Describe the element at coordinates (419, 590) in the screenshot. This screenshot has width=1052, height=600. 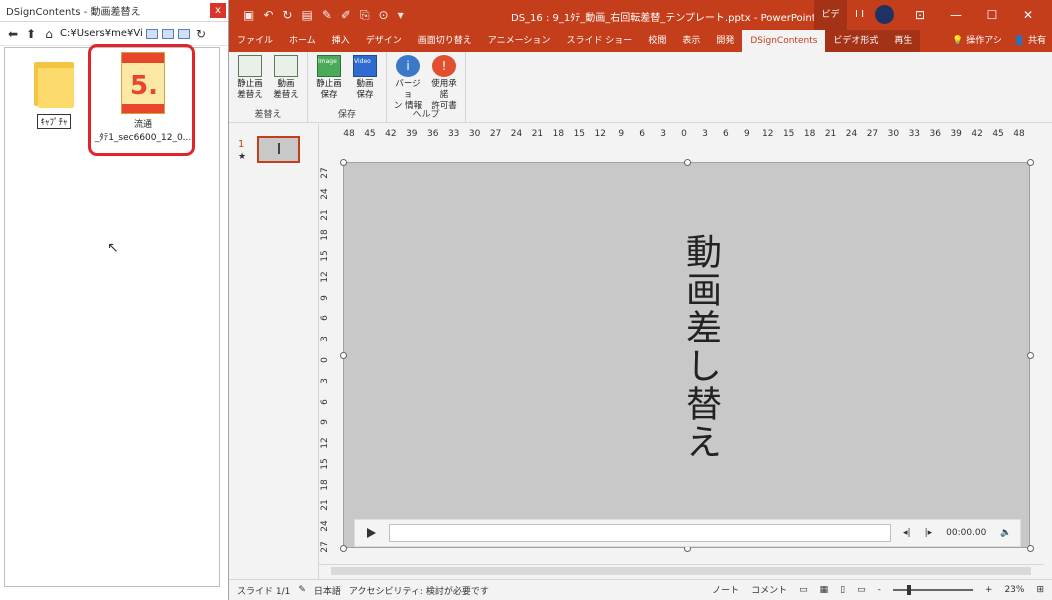
I see `accessibility-status: アクセシビリティ: 検討が必要です` at that location.